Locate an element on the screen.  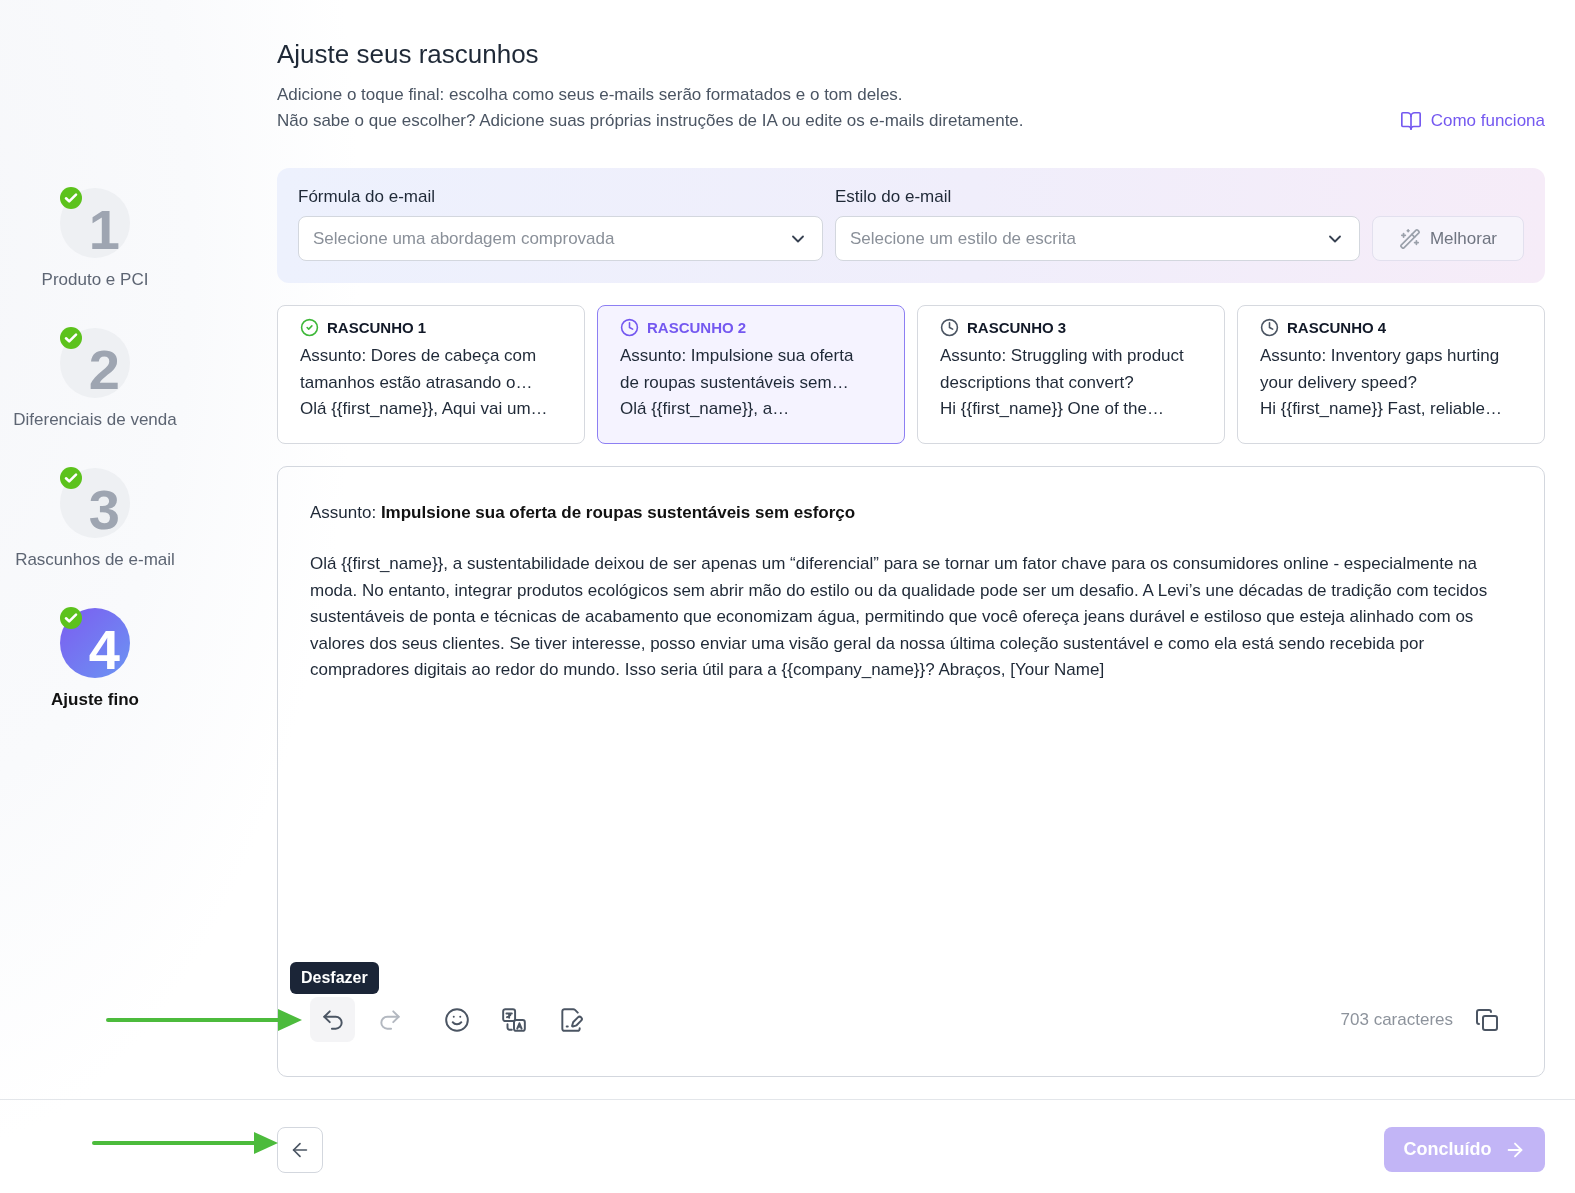
tooltip: Desfazer is located at coordinates (334, 978).